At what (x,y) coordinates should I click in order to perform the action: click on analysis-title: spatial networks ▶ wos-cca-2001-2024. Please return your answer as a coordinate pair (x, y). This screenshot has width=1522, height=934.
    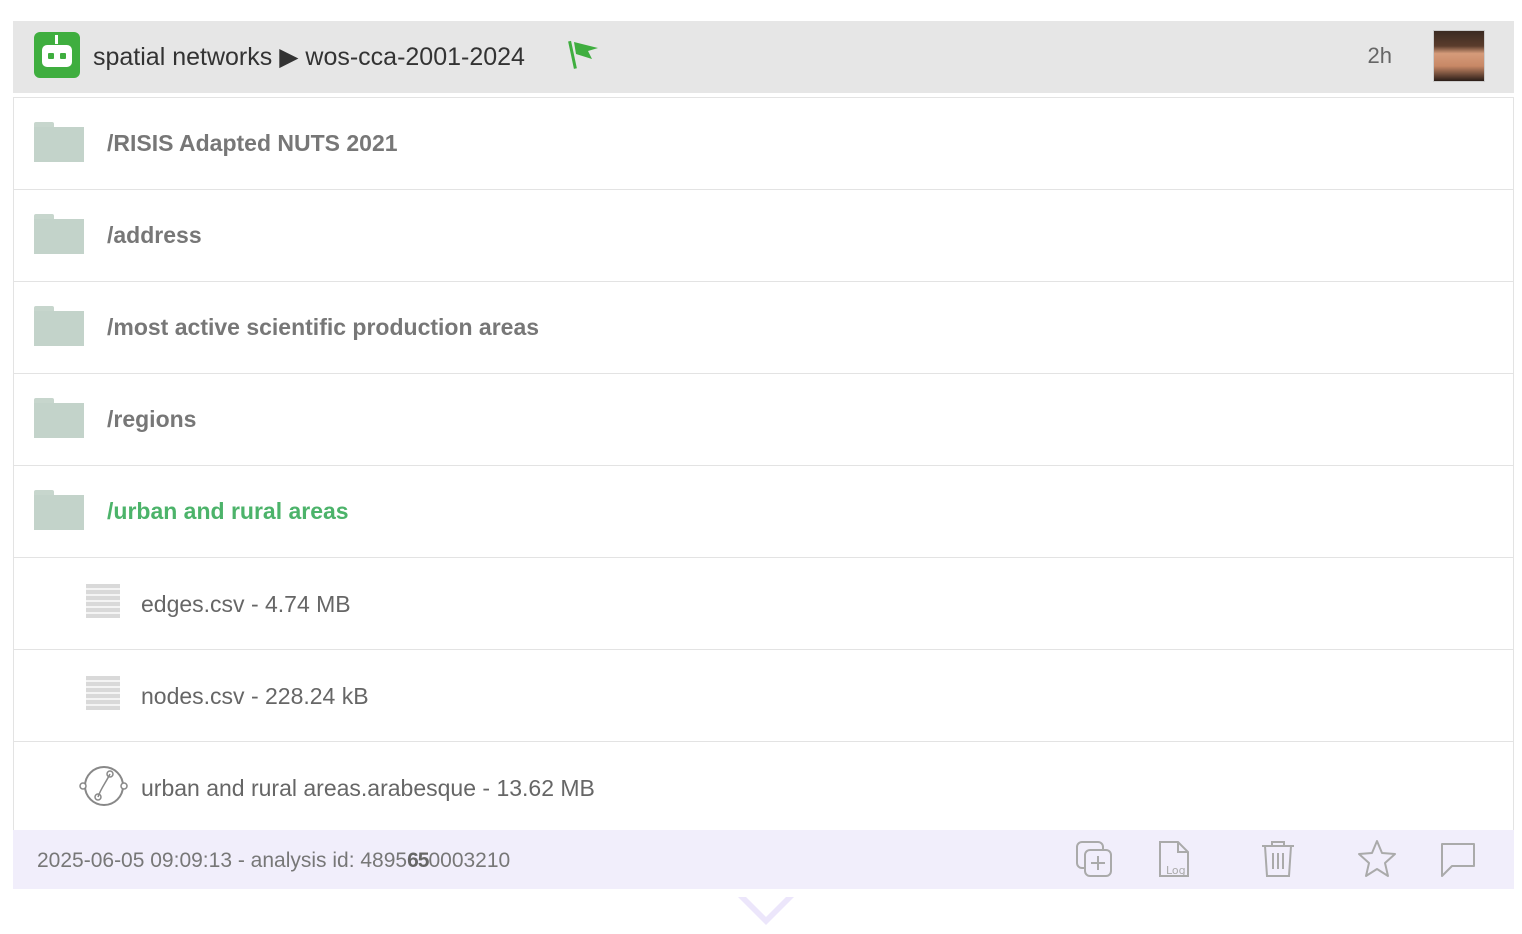
    Looking at the image, I should click on (309, 57).